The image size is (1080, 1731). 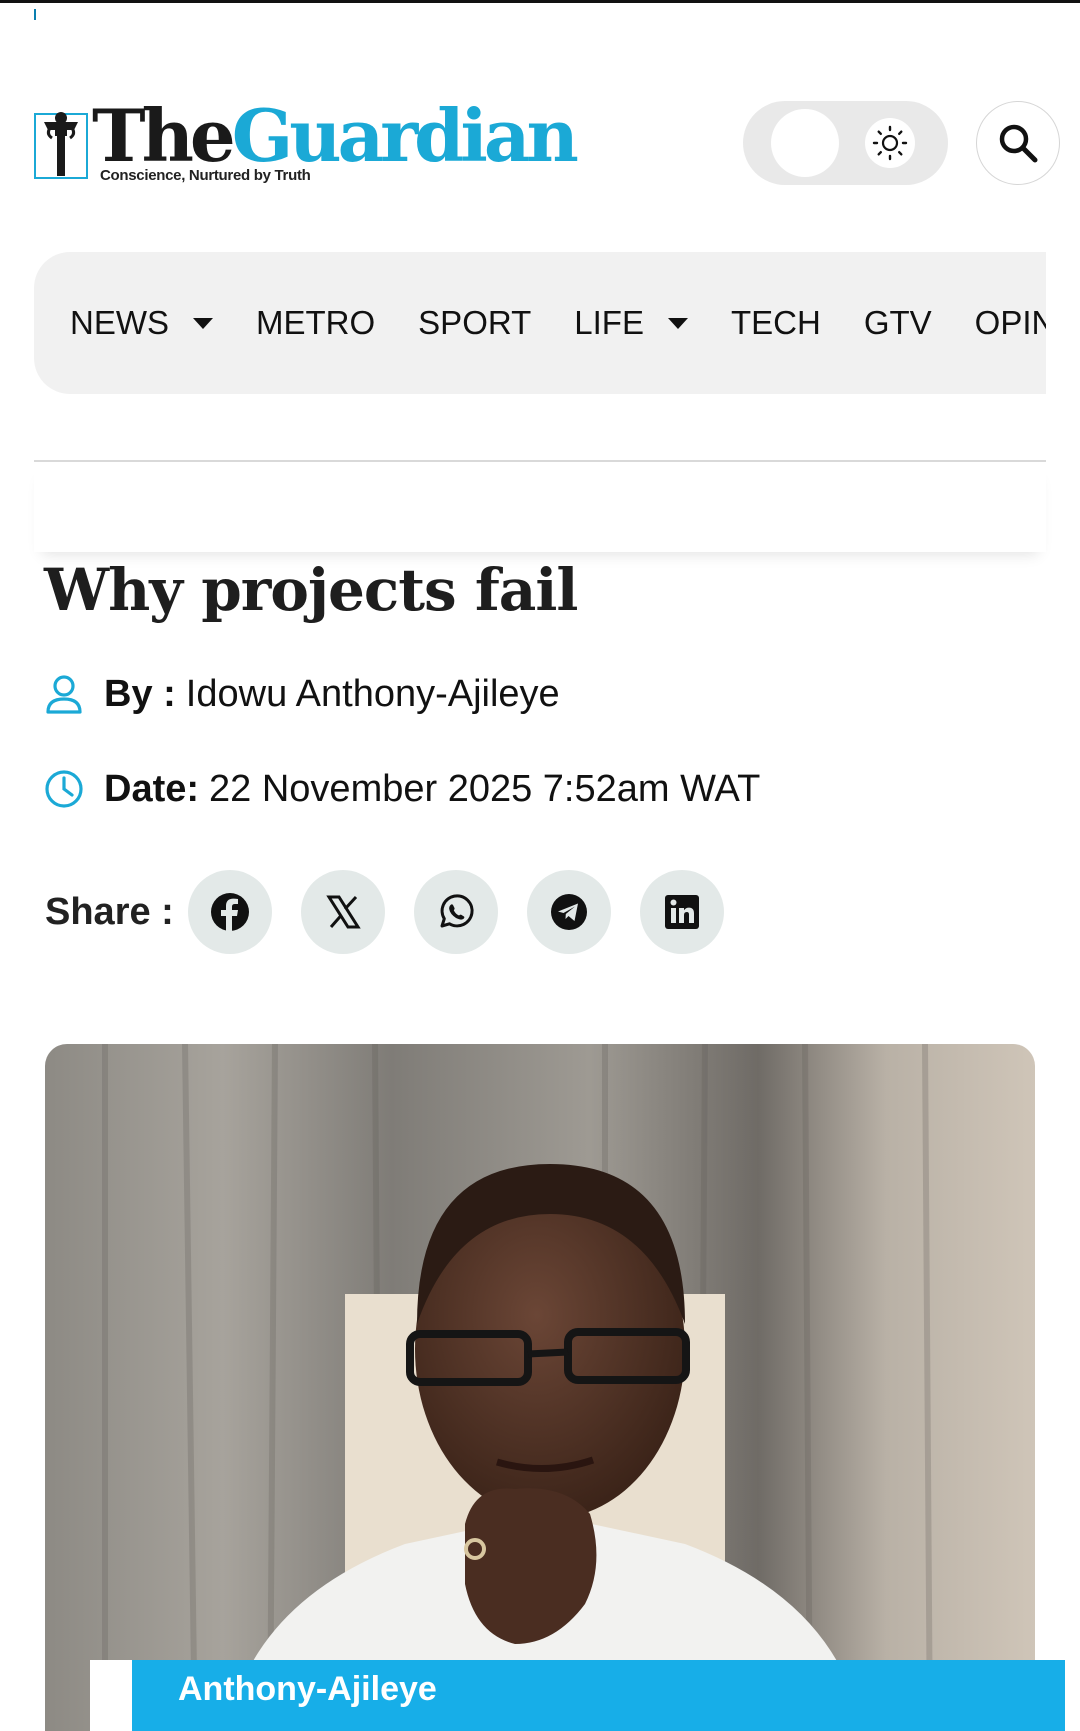 I want to click on facebook-icon, so click(x=229, y=912).